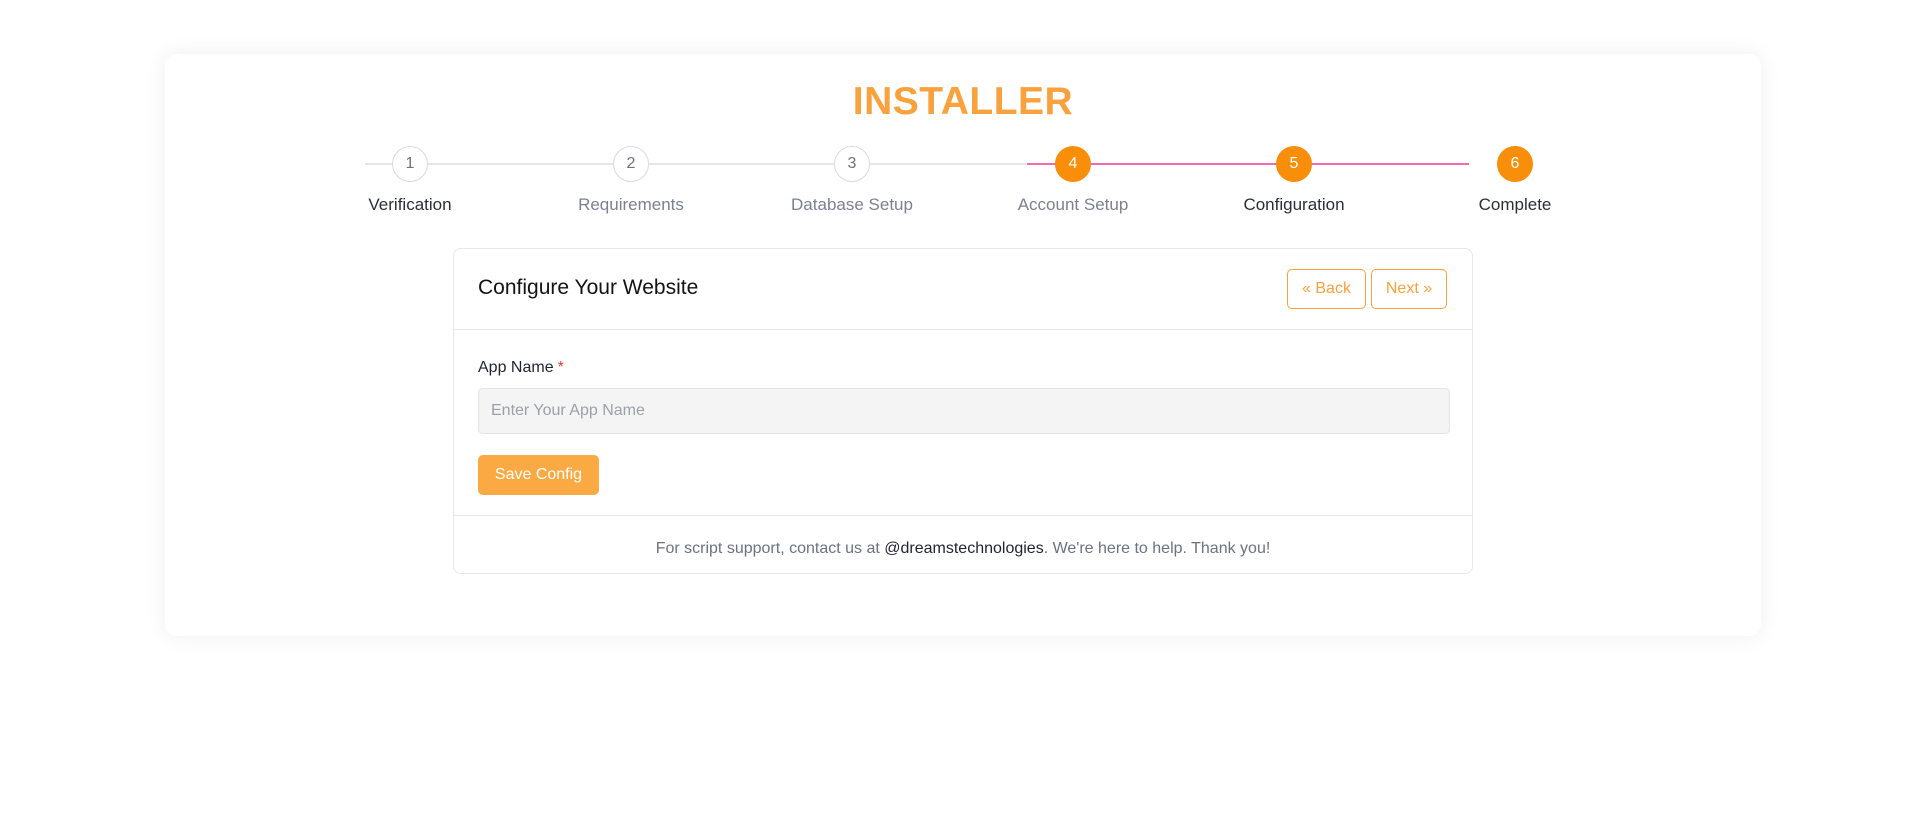 Image resolution: width=1916 pixels, height=833 pixels. I want to click on step-configuration: 5 Configuration, so click(1294, 180).